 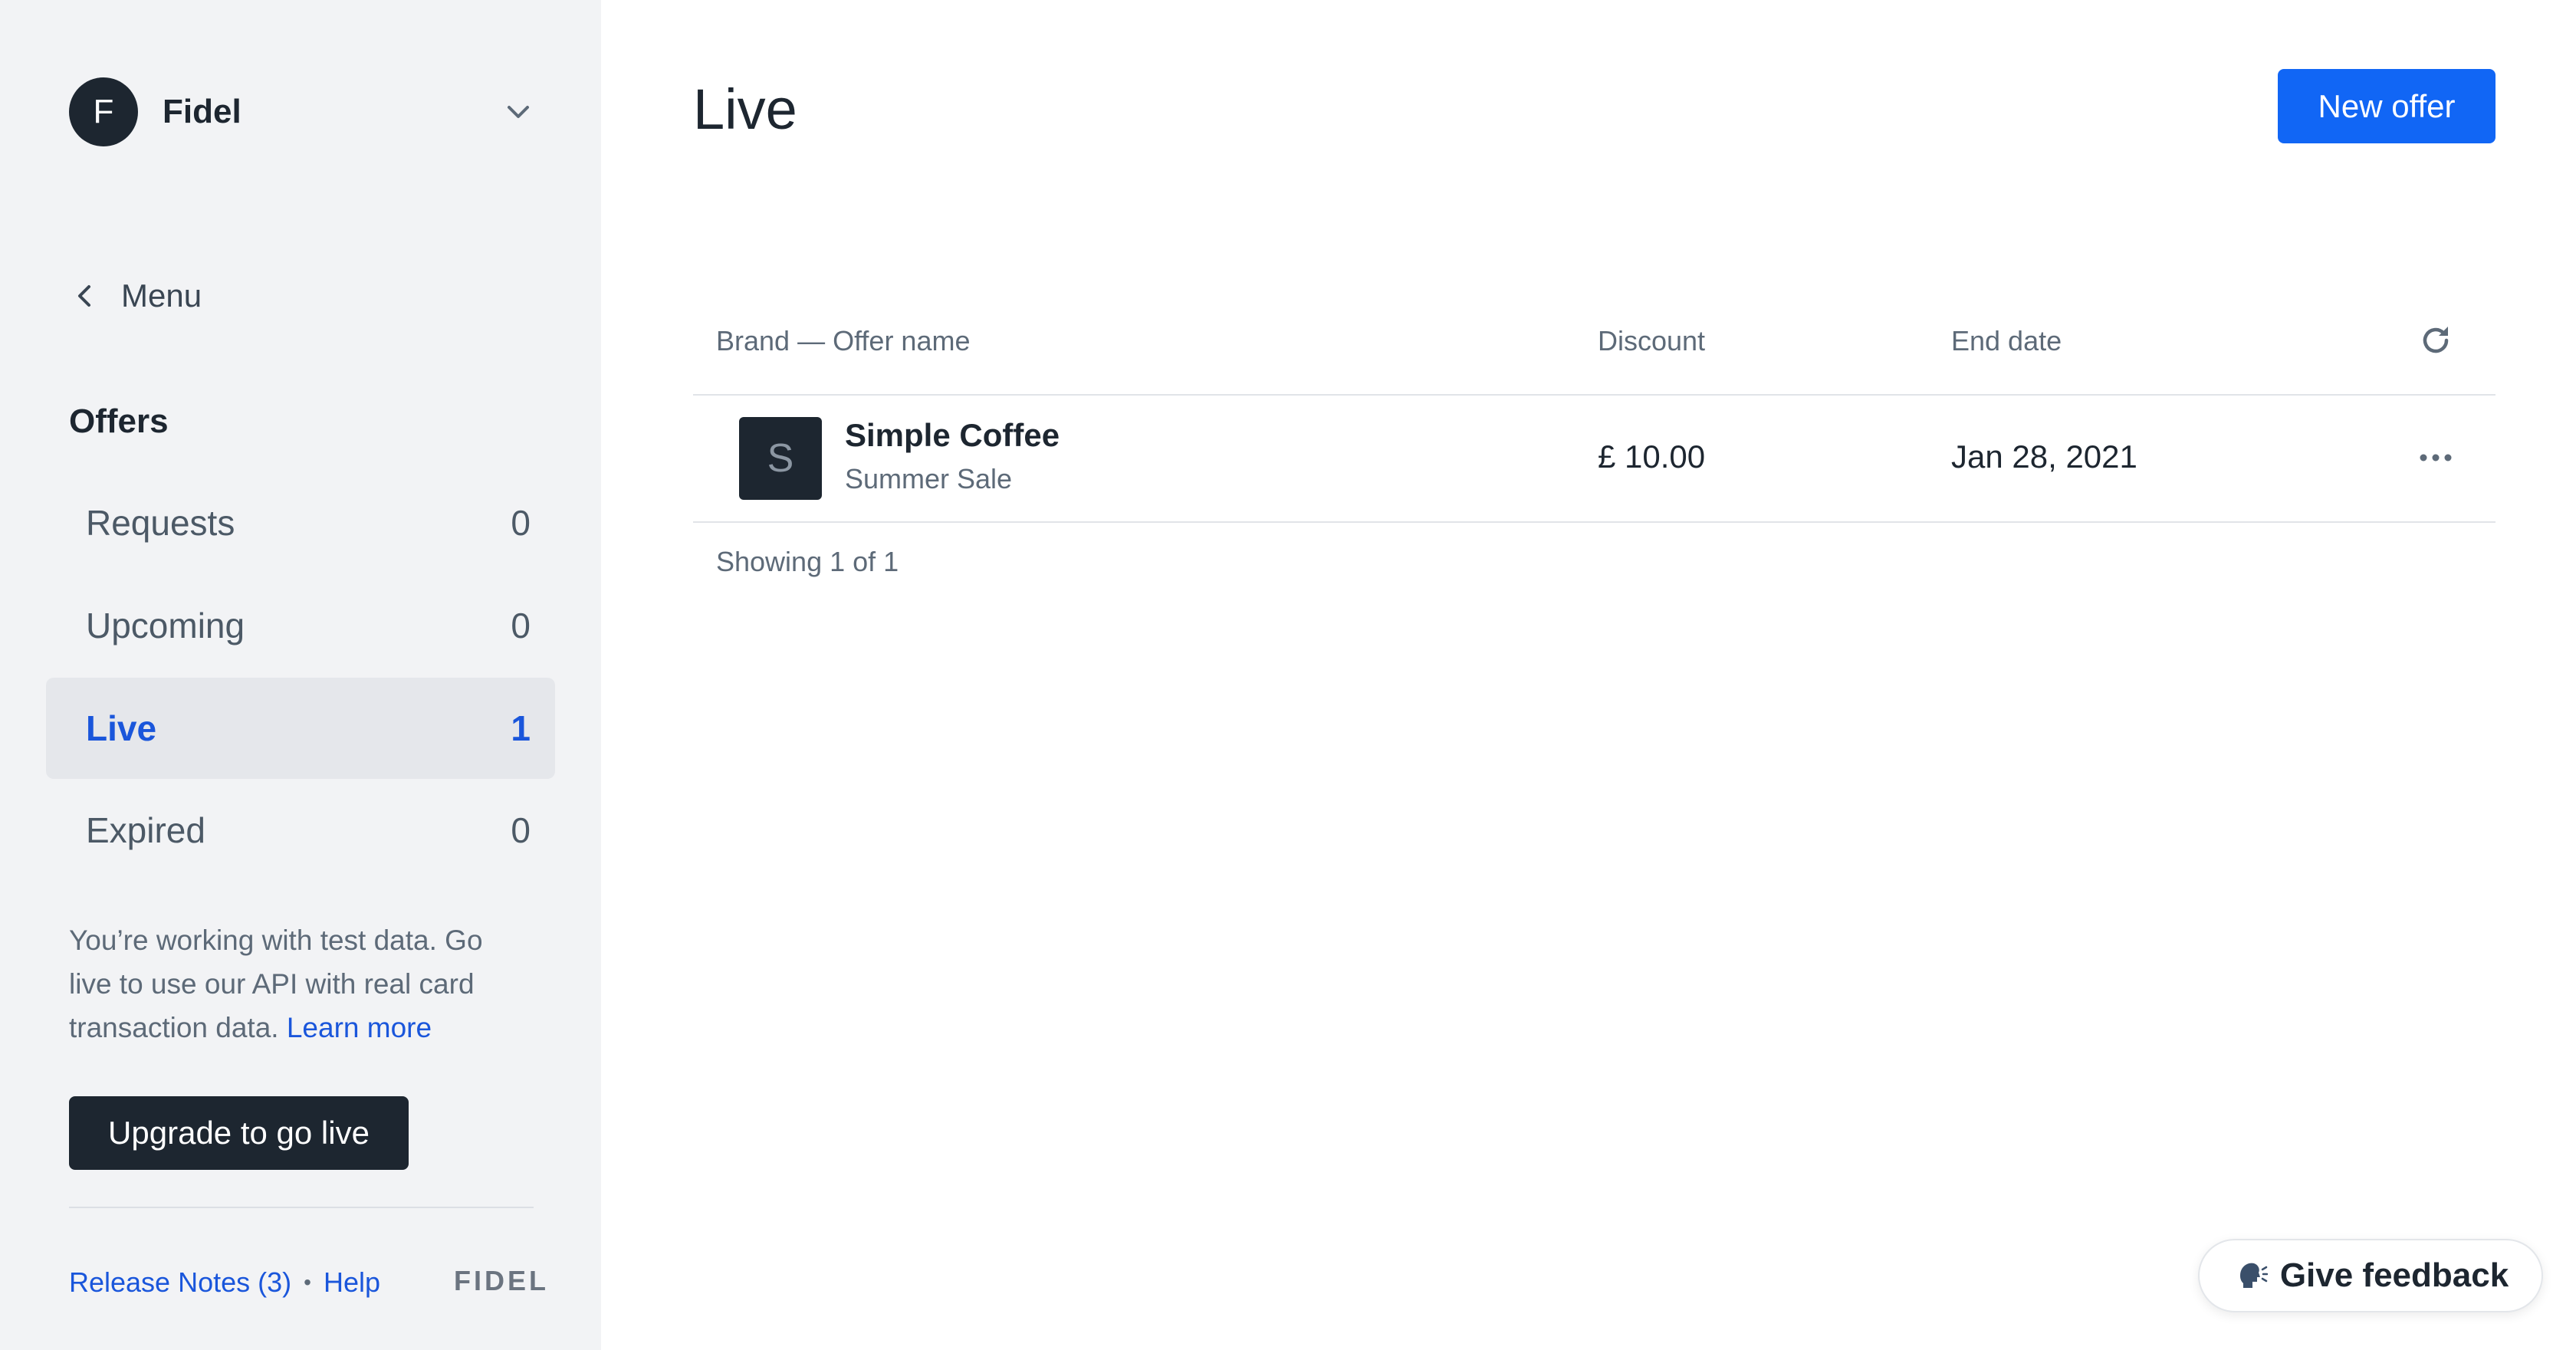 What do you see at coordinates (300, 729) in the screenshot?
I see `sidebar-item-live: Live 1` at bounding box center [300, 729].